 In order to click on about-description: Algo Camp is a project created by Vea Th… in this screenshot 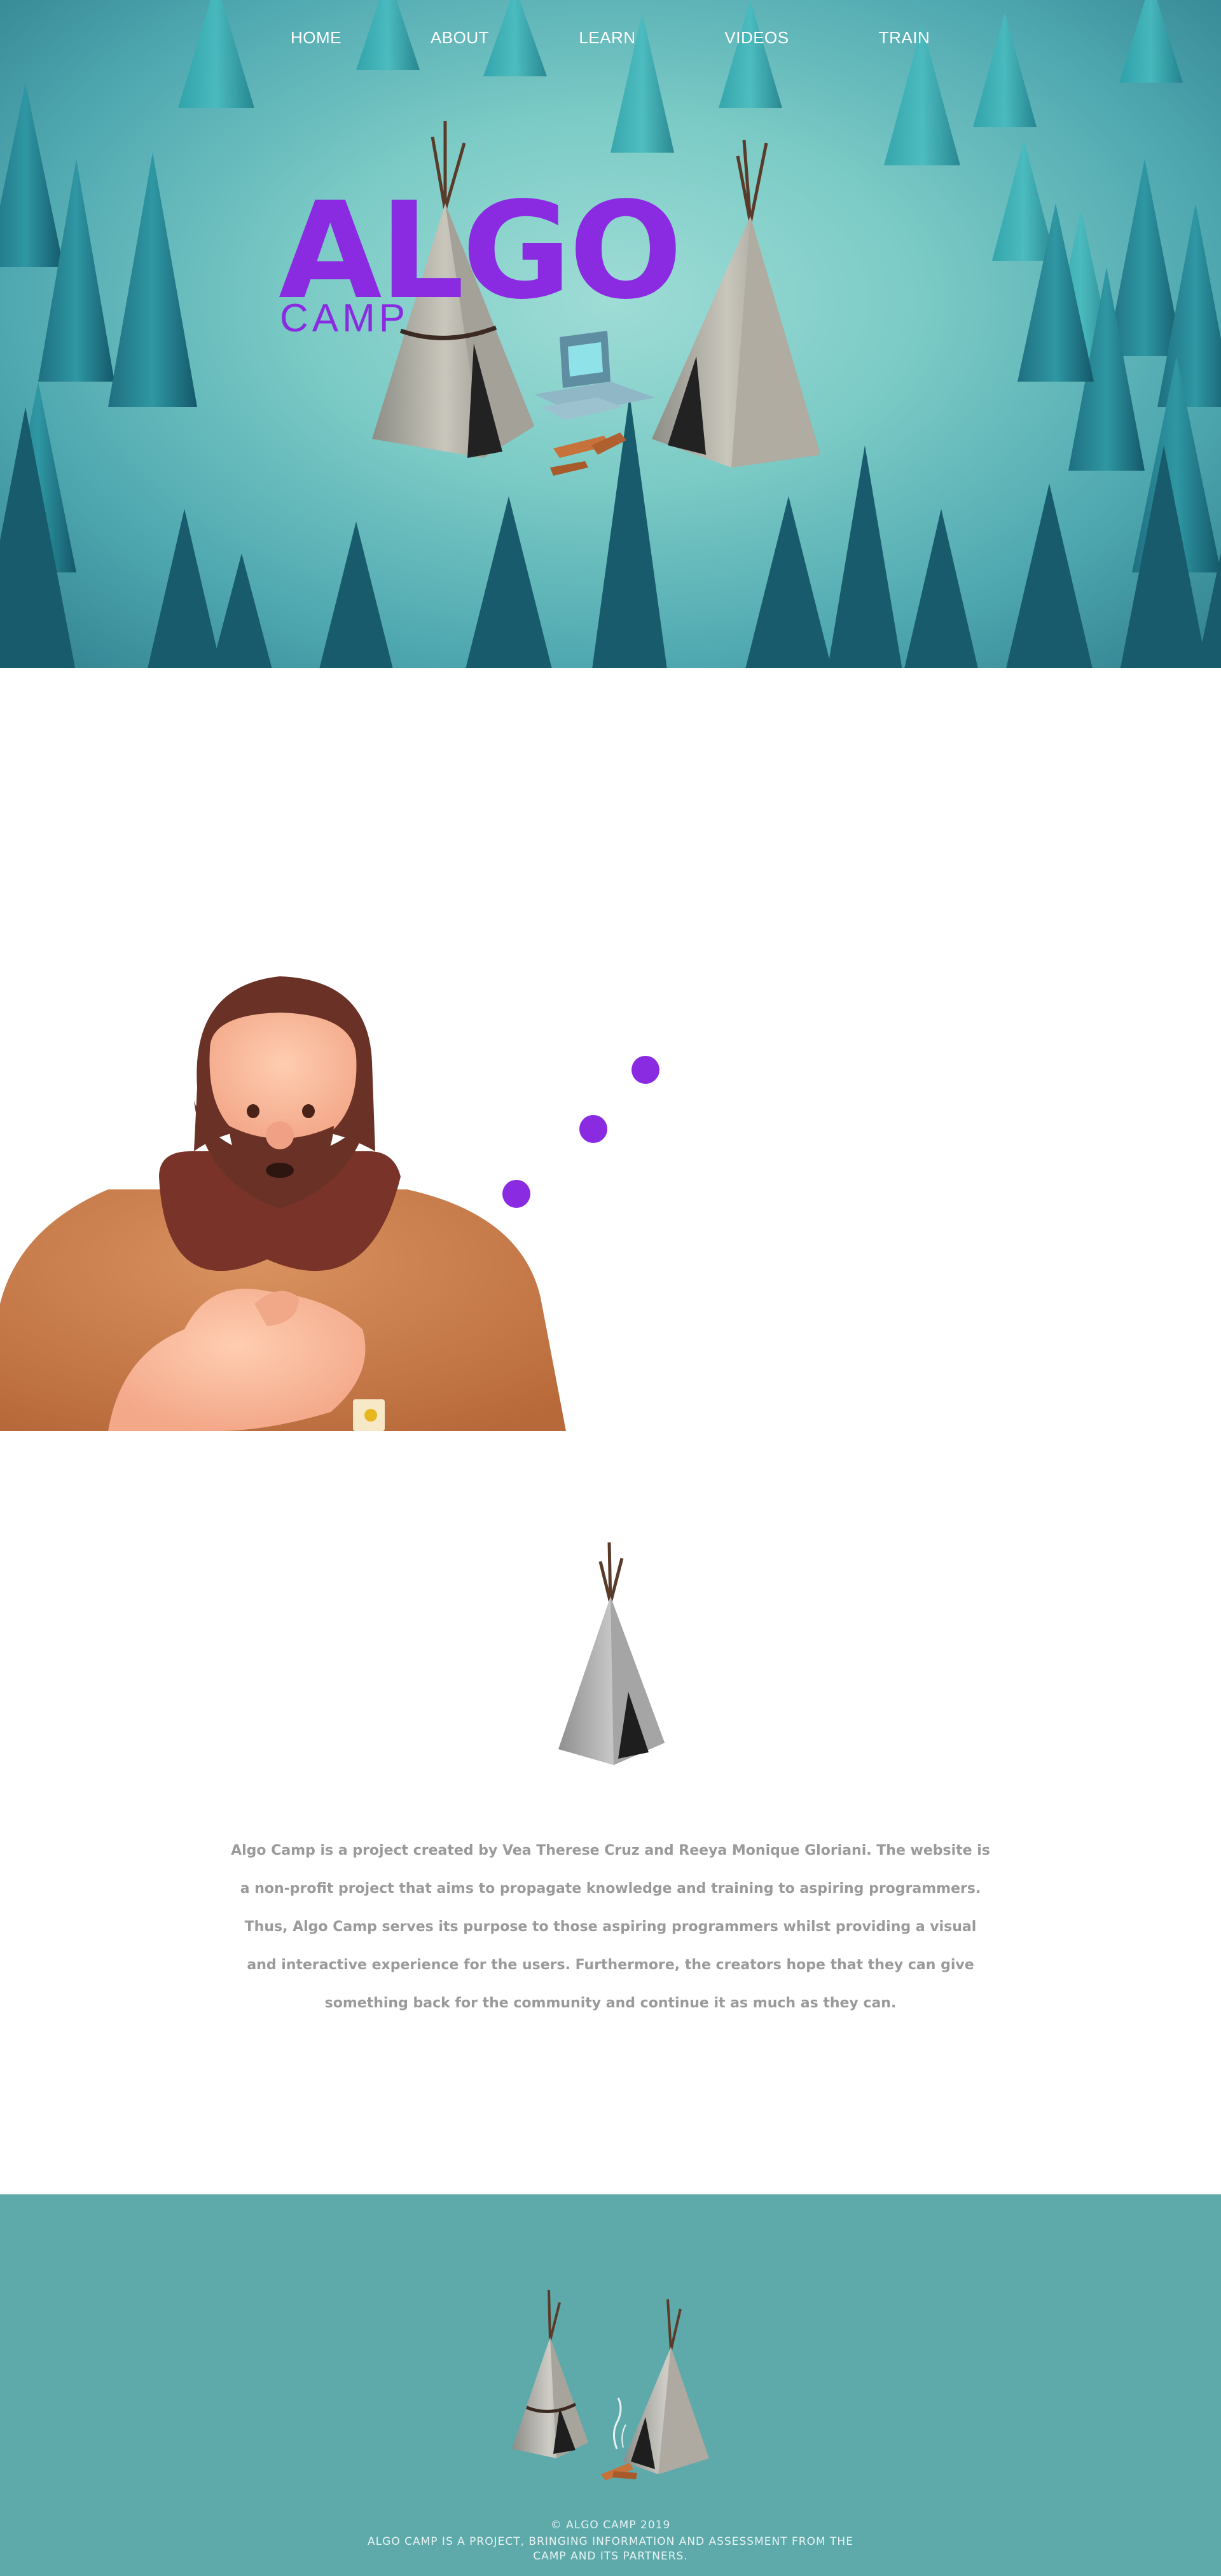, I will do `click(610, 1927)`.